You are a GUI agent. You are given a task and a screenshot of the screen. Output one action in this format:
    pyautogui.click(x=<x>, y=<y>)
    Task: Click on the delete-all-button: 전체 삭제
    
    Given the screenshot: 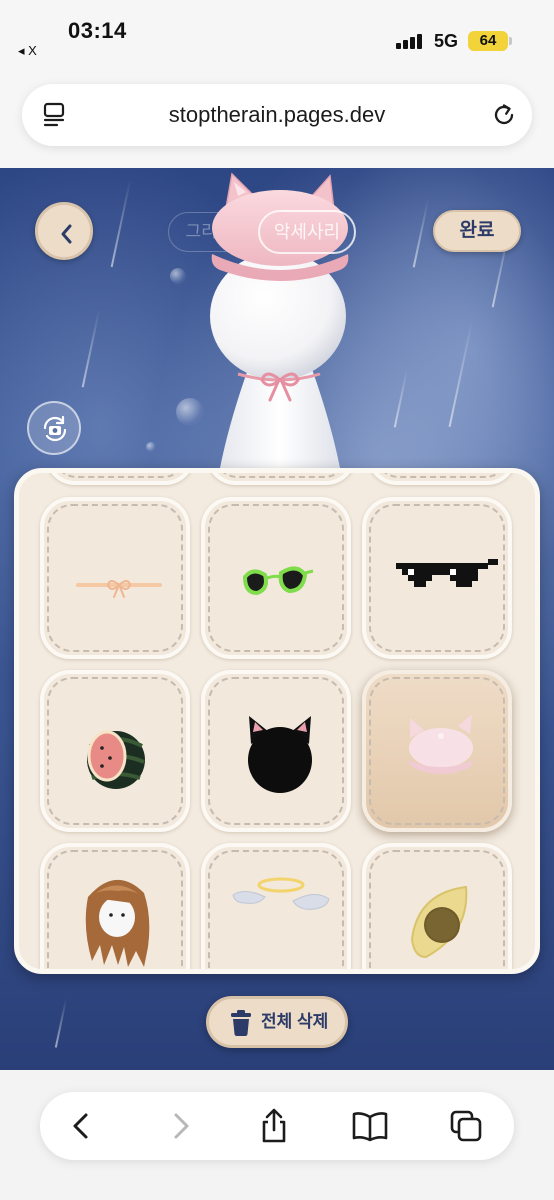 What is the action you would take?
    pyautogui.click(x=277, y=1022)
    